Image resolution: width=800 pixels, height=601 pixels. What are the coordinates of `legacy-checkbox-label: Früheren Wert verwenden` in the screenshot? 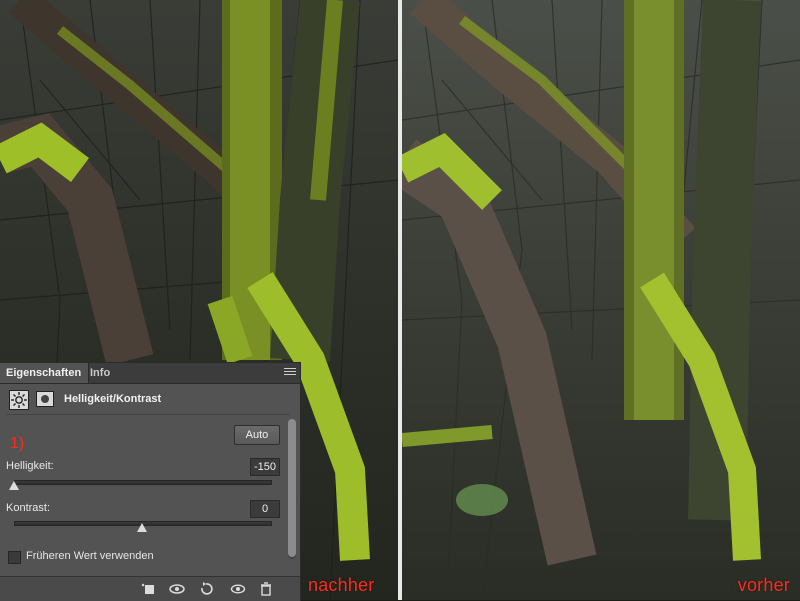 It's located at (90, 556).